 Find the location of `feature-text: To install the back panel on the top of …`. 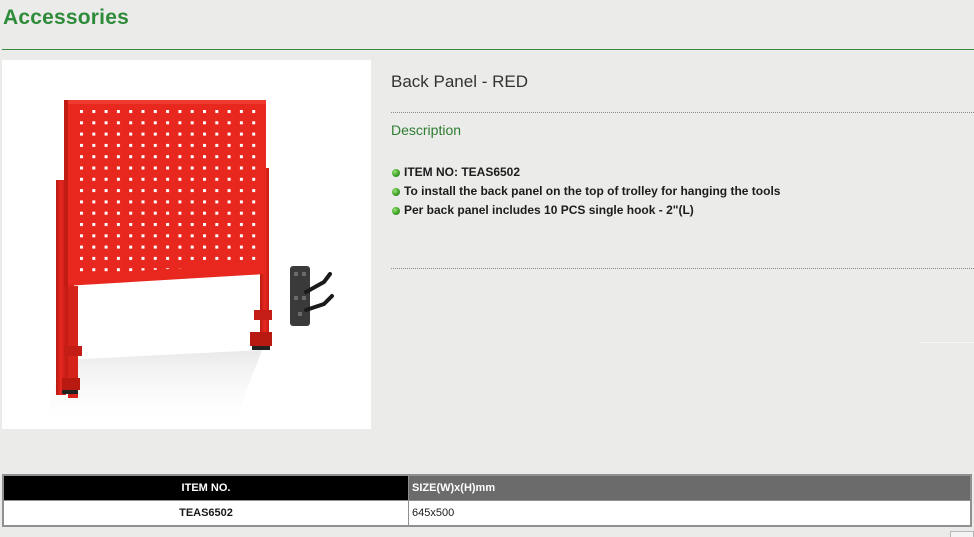

feature-text: To install the back panel on the top of … is located at coordinates (592, 191).